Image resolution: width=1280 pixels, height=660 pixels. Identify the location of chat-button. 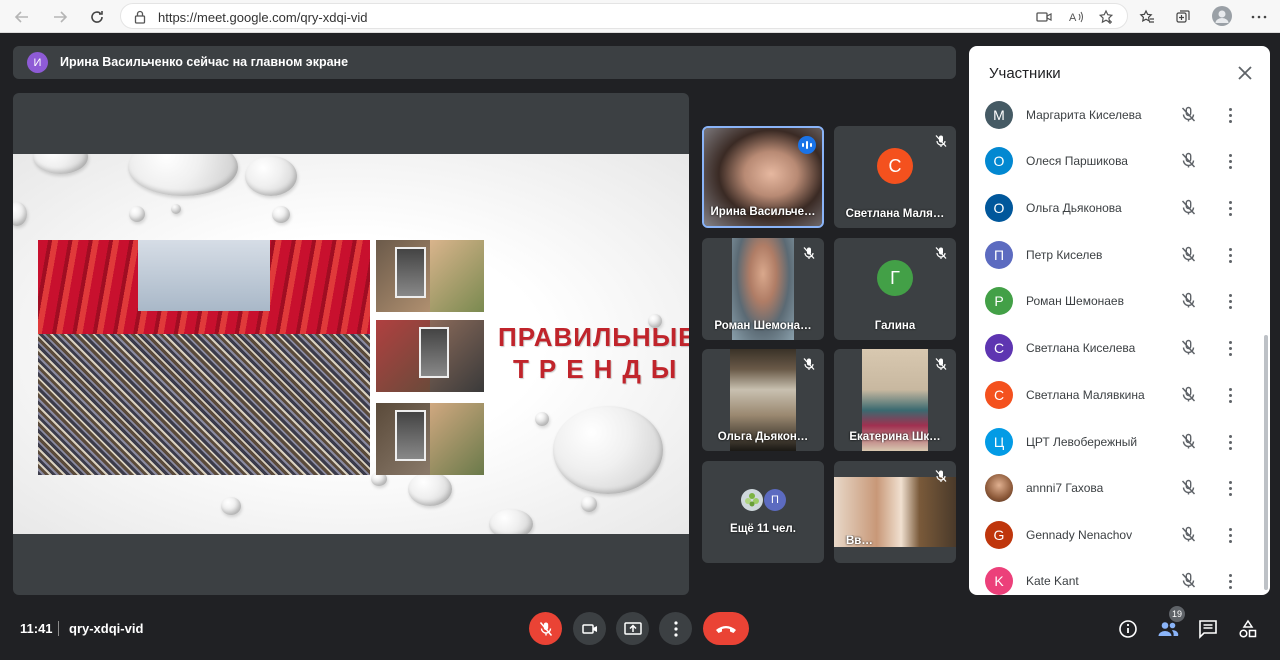
(1208, 629).